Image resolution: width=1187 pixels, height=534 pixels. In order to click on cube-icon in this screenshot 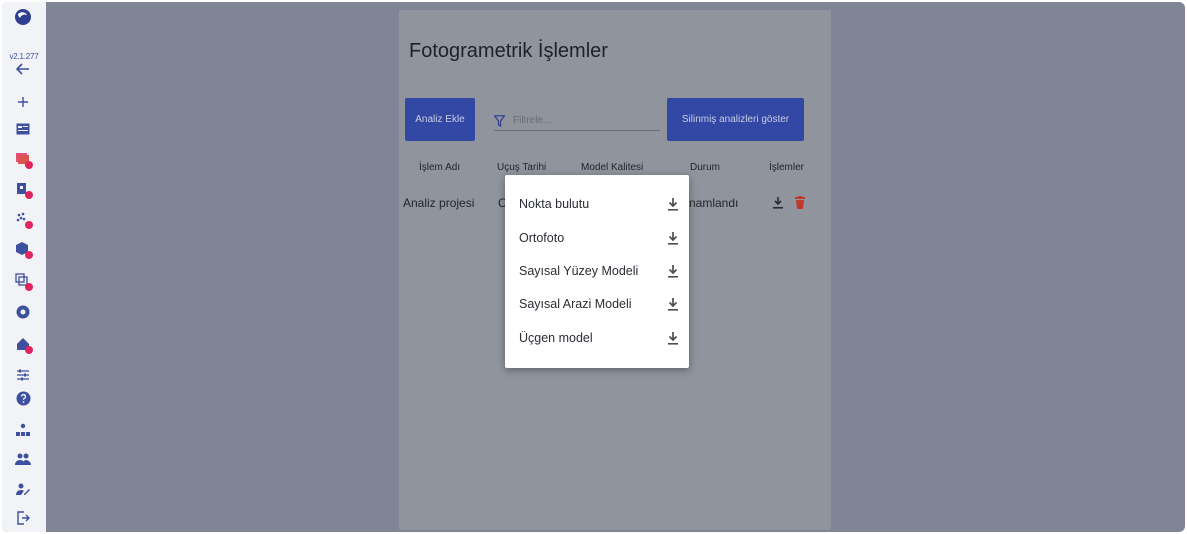, I will do `click(23, 249)`.